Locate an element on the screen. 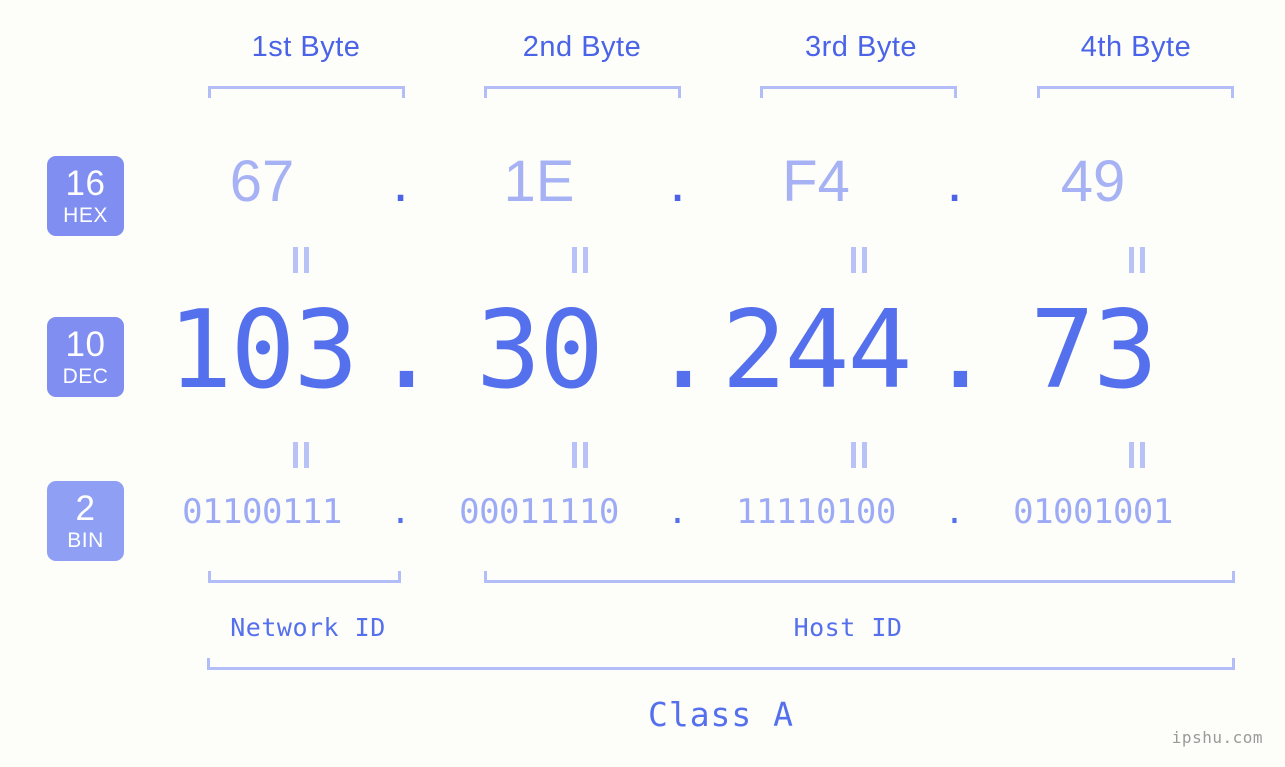 This screenshot has width=1285, height=767. byte-header-1: 1st Byte is located at coordinates (306, 47).